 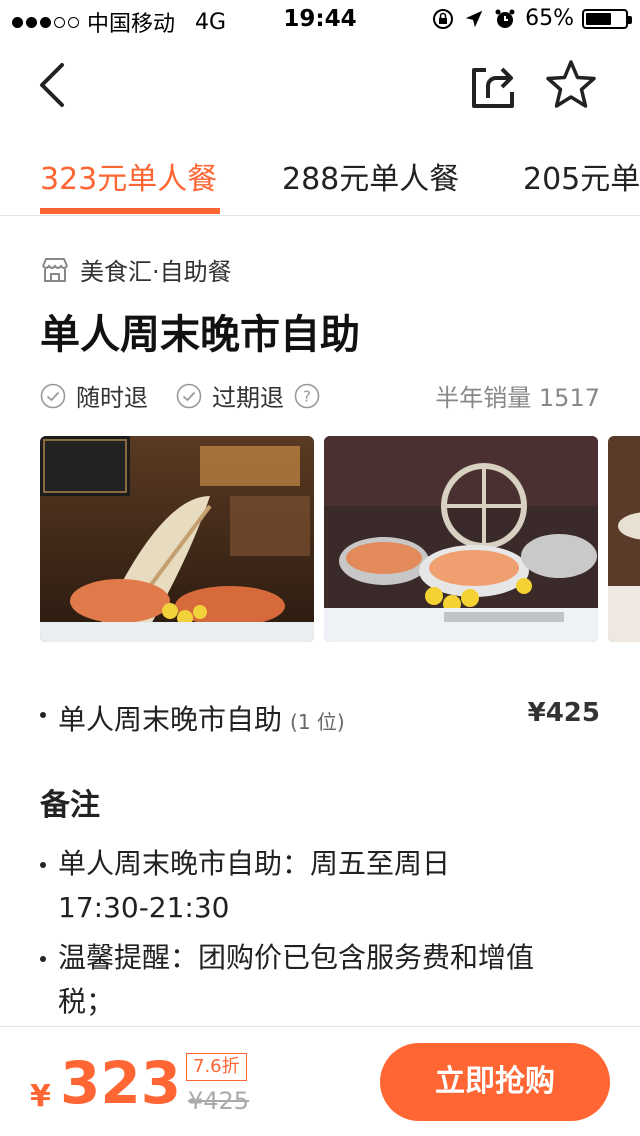 What do you see at coordinates (320, 20) in the screenshot?
I see `status-bar: 中国移动 4G 19:44 65%` at bounding box center [320, 20].